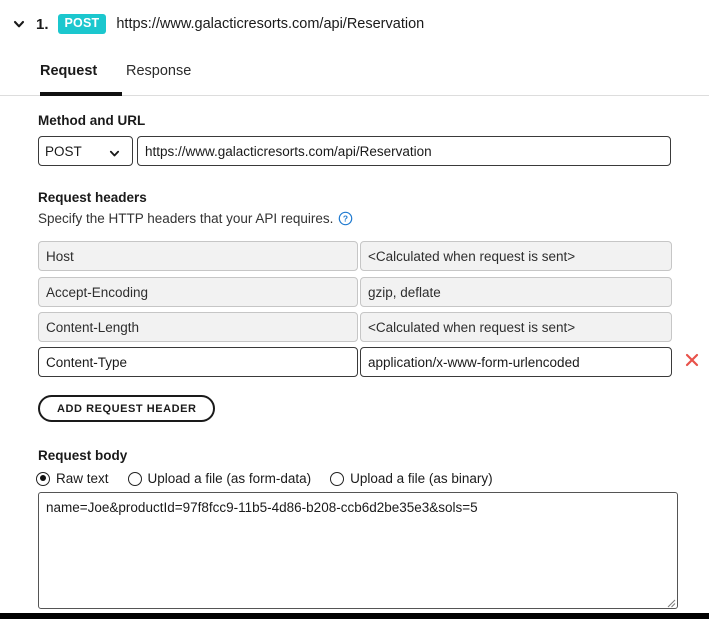 Image resolution: width=709 pixels, height=619 pixels. What do you see at coordinates (354, 616) in the screenshot?
I see `bottom-bar` at bounding box center [354, 616].